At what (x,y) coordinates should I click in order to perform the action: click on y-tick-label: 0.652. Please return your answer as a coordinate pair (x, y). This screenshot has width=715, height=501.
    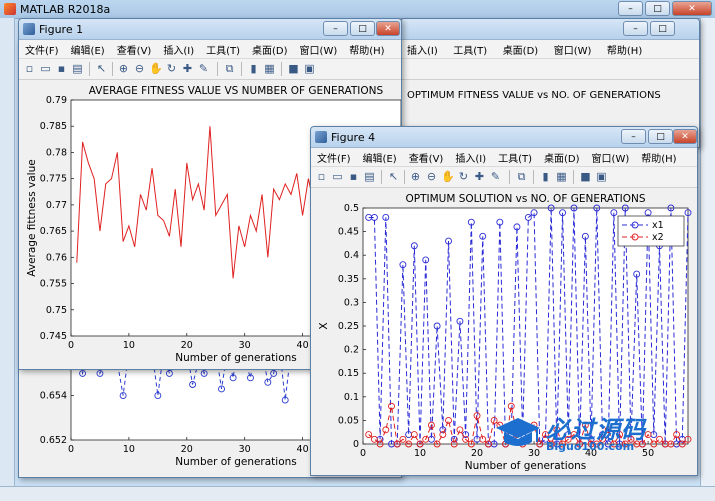
    Looking at the image, I should click on (53, 440).